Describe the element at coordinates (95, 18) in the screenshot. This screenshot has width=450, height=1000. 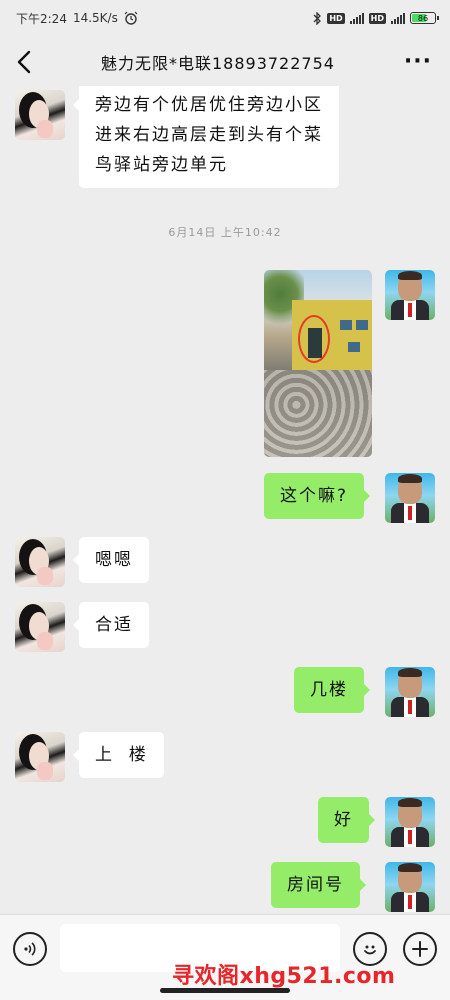
I see `network-speed: 14.5K/s` at that location.